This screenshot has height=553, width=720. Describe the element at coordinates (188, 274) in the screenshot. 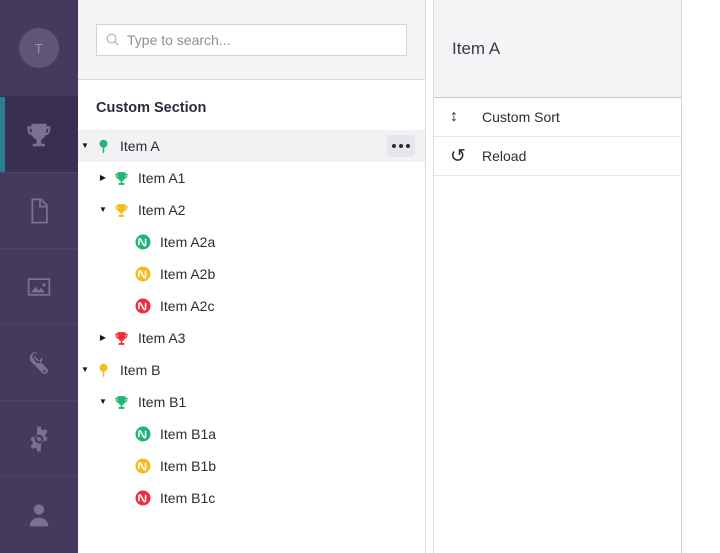

I see `tree-row-label: Item A2b` at that location.